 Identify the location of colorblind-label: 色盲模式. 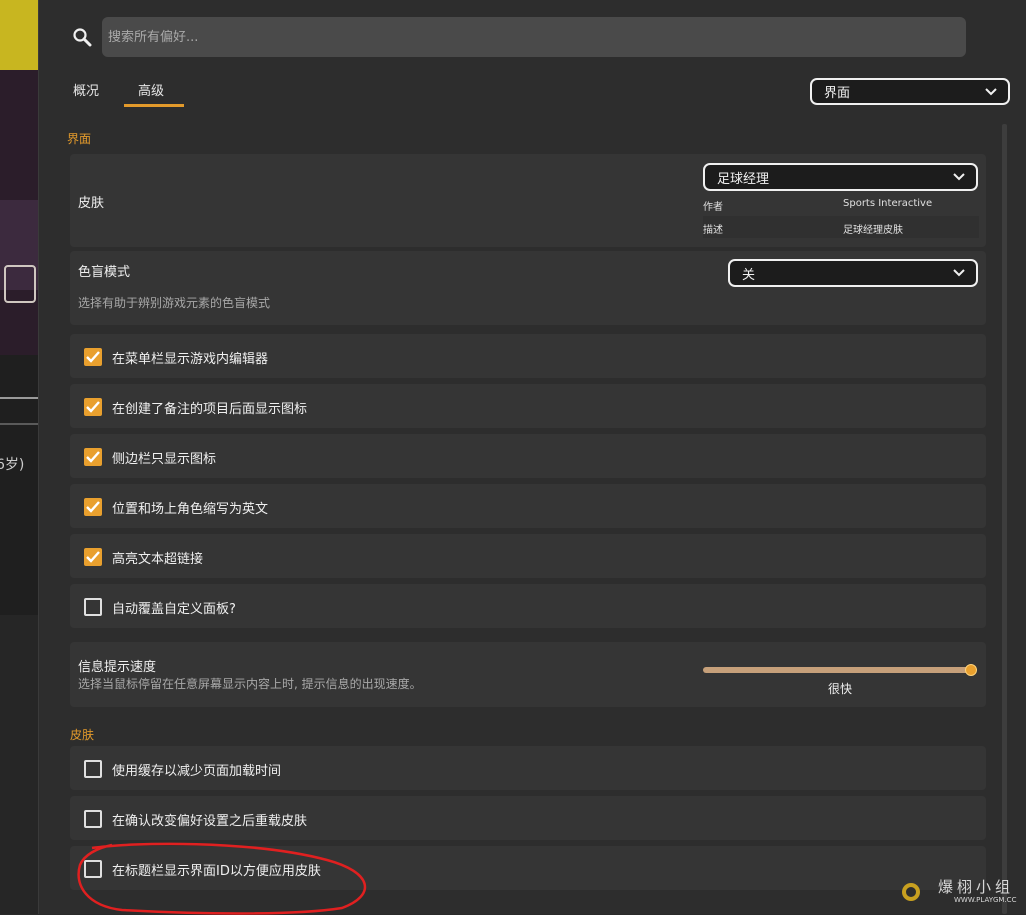
(104, 272).